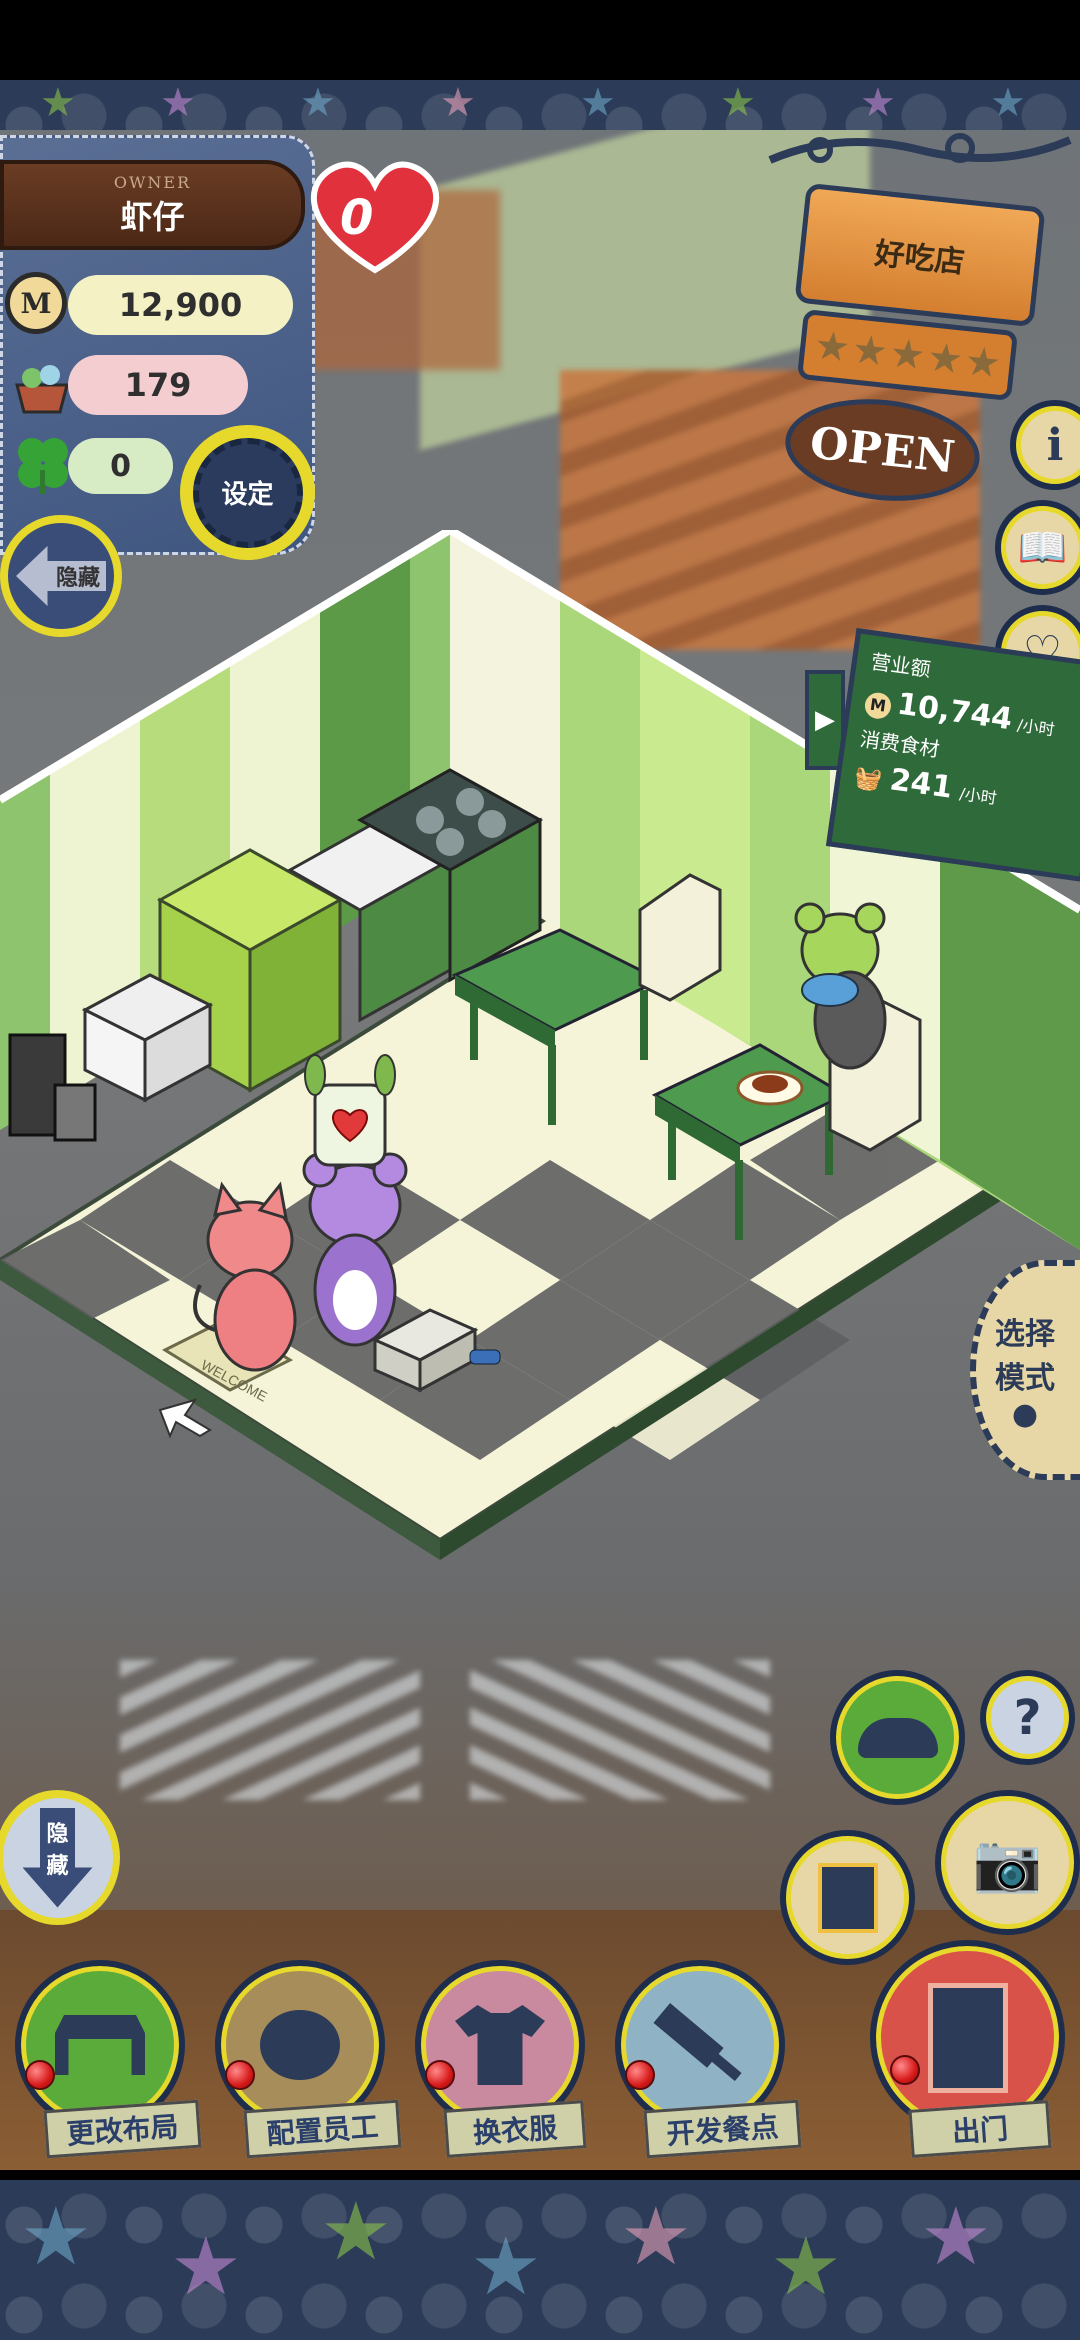 This screenshot has width=1080, height=2340. What do you see at coordinates (847, 1897) in the screenshot?
I see `photo-album-icon` at bounding box center [847, 1897].